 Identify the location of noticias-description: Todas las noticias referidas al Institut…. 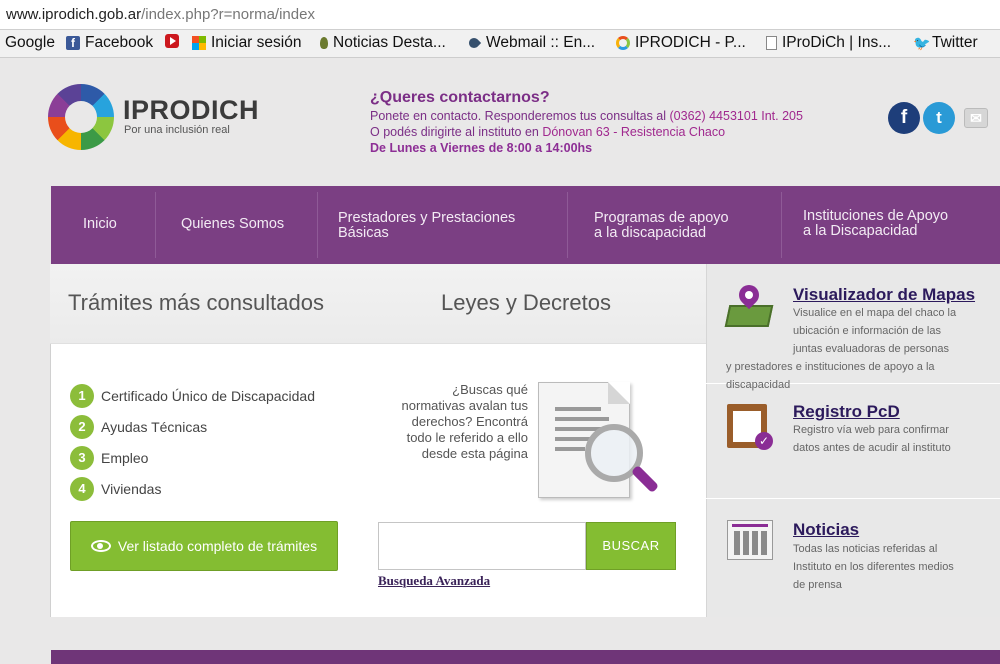
(873, 567).